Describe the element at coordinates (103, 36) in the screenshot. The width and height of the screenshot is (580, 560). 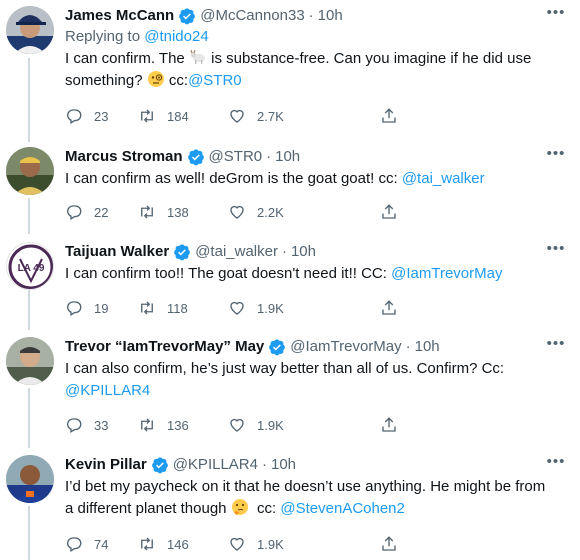
I see `replying-to-label: Replying to` at that location.